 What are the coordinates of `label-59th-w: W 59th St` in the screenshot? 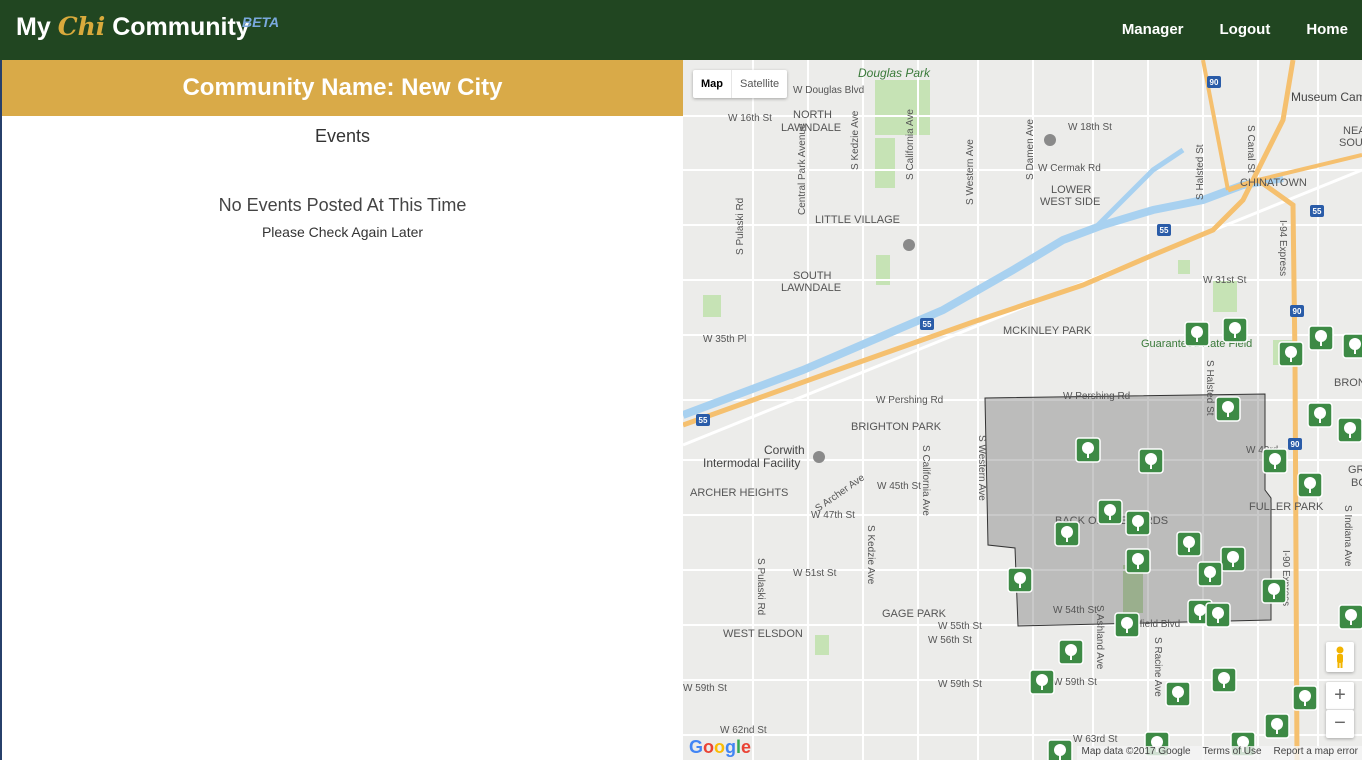 It's located at (705, 688).